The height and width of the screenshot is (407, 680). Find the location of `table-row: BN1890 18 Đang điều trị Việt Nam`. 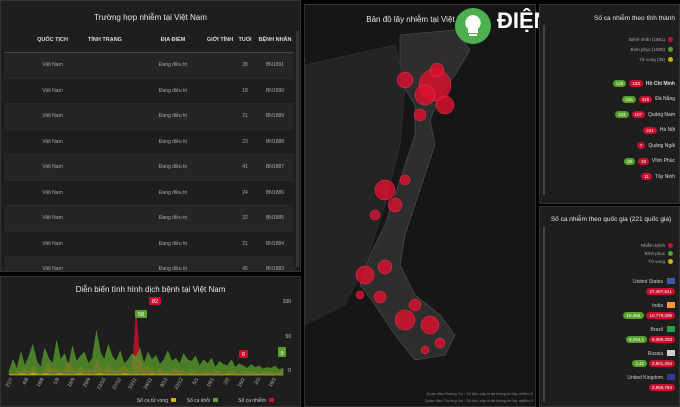

table-row: BN1890 18 Đang điều trị Việt Nam is located at coordinates (149, 91).